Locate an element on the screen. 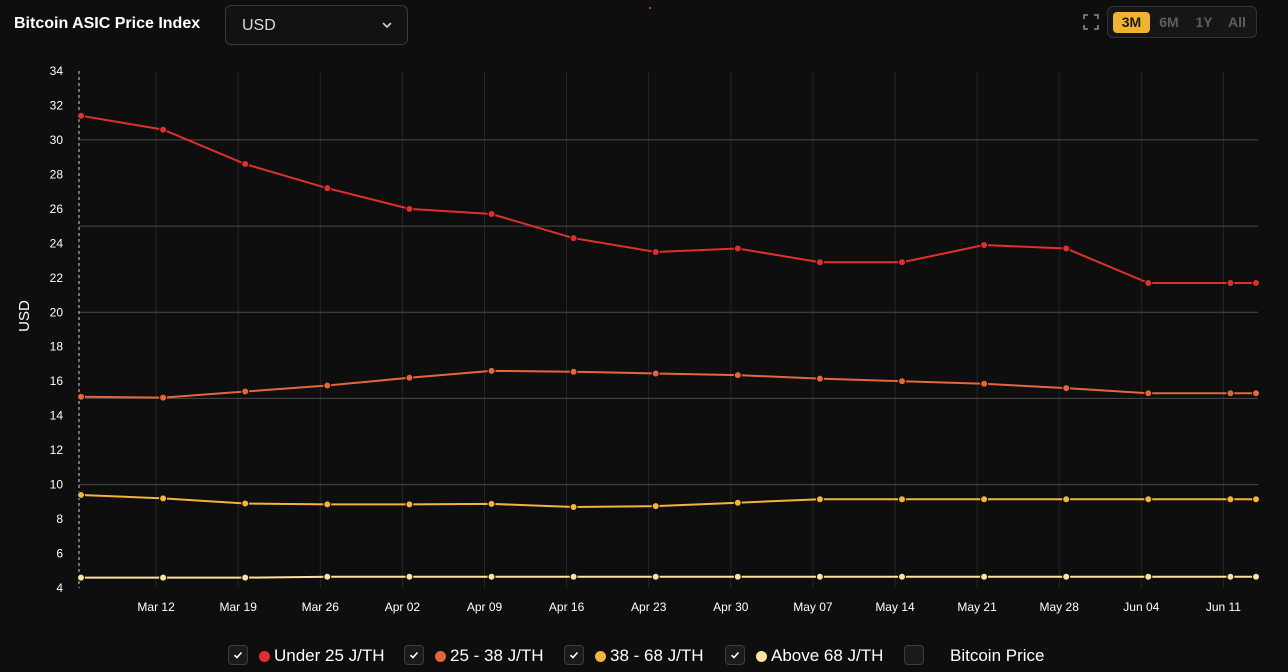  y-tick-label: 32 is located at coordinates (57, 105).